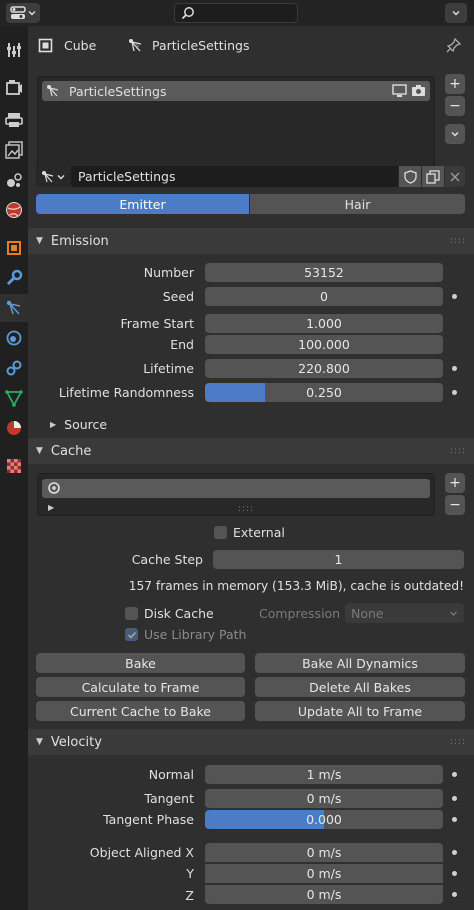  I want to click on object-aligned-z-keyframe-dot, so click(454, 894).